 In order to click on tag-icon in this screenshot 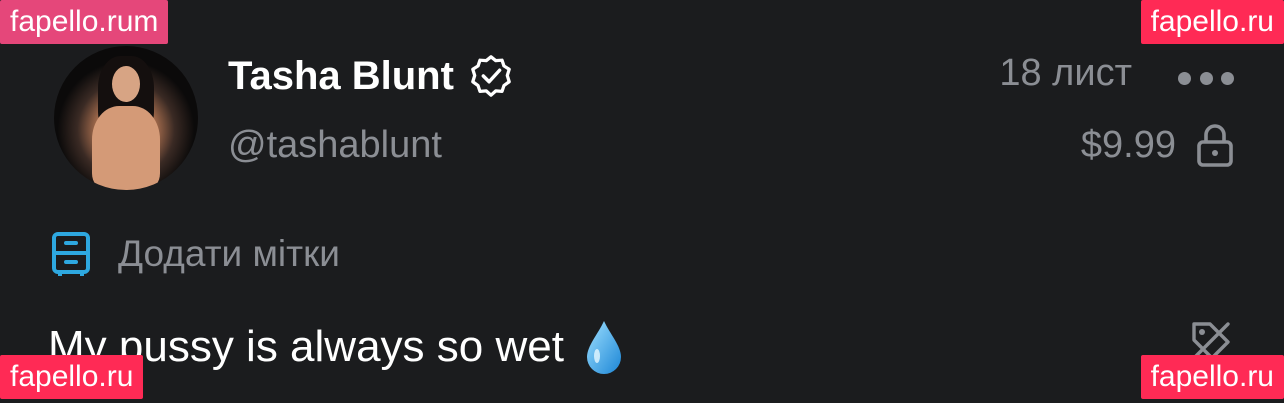, I will do `click(71, 254)`.